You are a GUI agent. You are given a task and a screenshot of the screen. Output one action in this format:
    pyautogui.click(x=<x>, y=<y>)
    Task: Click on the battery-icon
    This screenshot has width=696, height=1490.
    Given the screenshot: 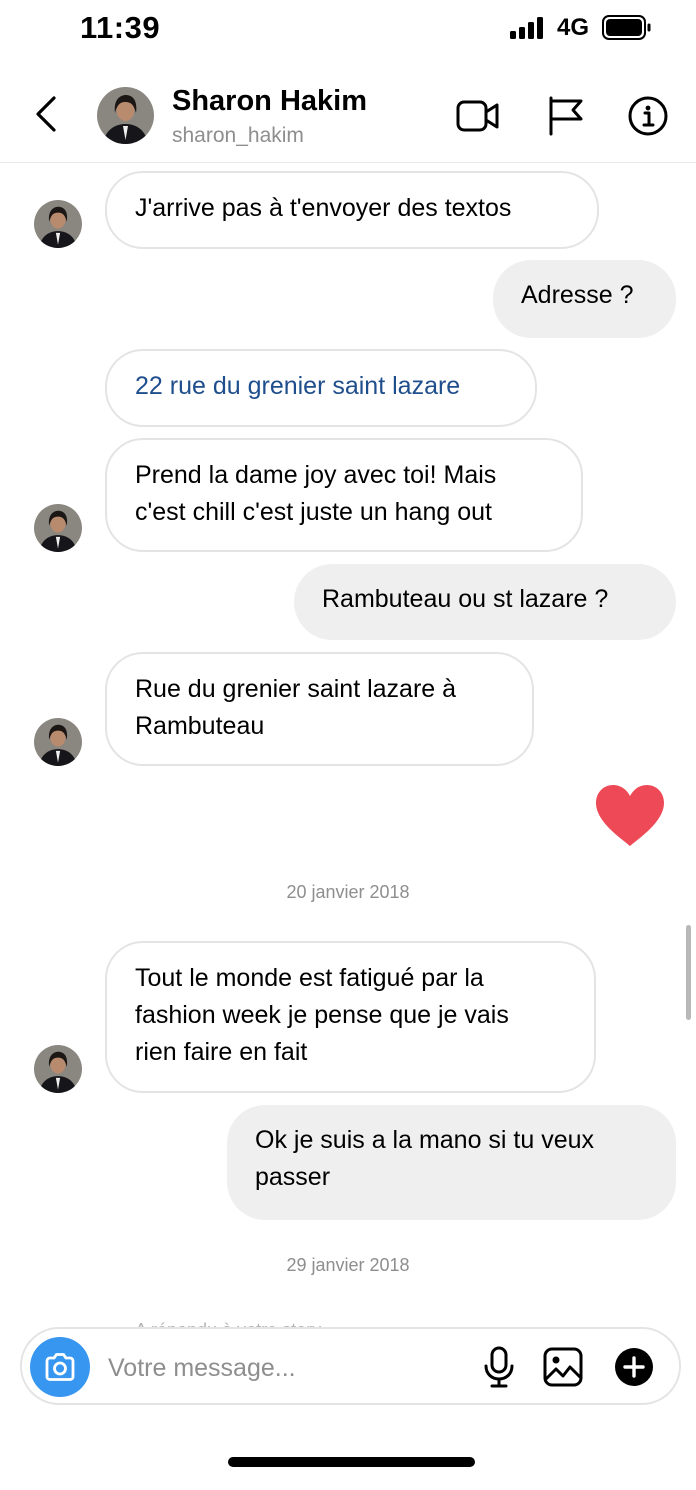 What is the action you would take?
    pyautogui.click(x=626, y=27)
    